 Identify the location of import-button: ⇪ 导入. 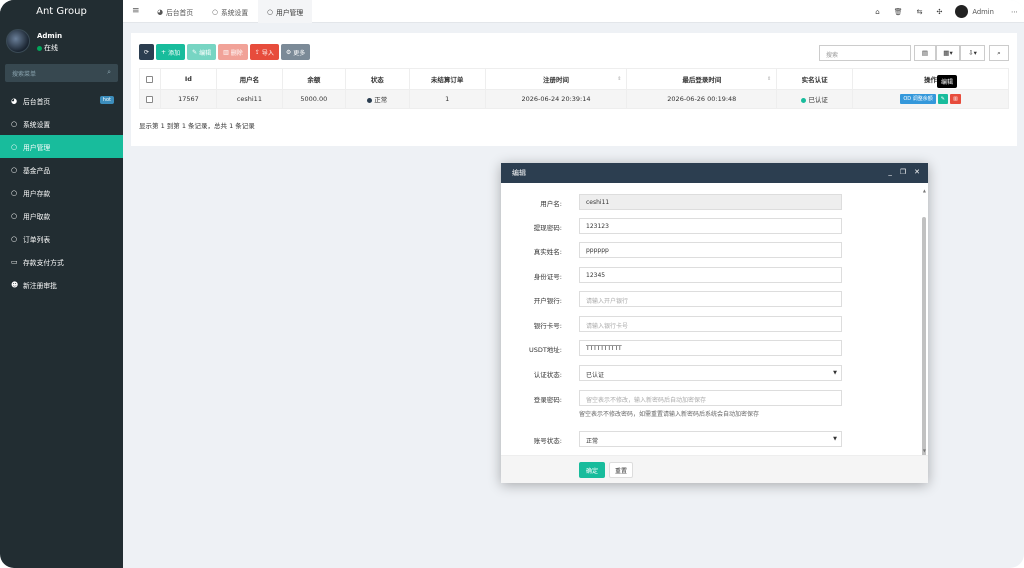
(264, 52).